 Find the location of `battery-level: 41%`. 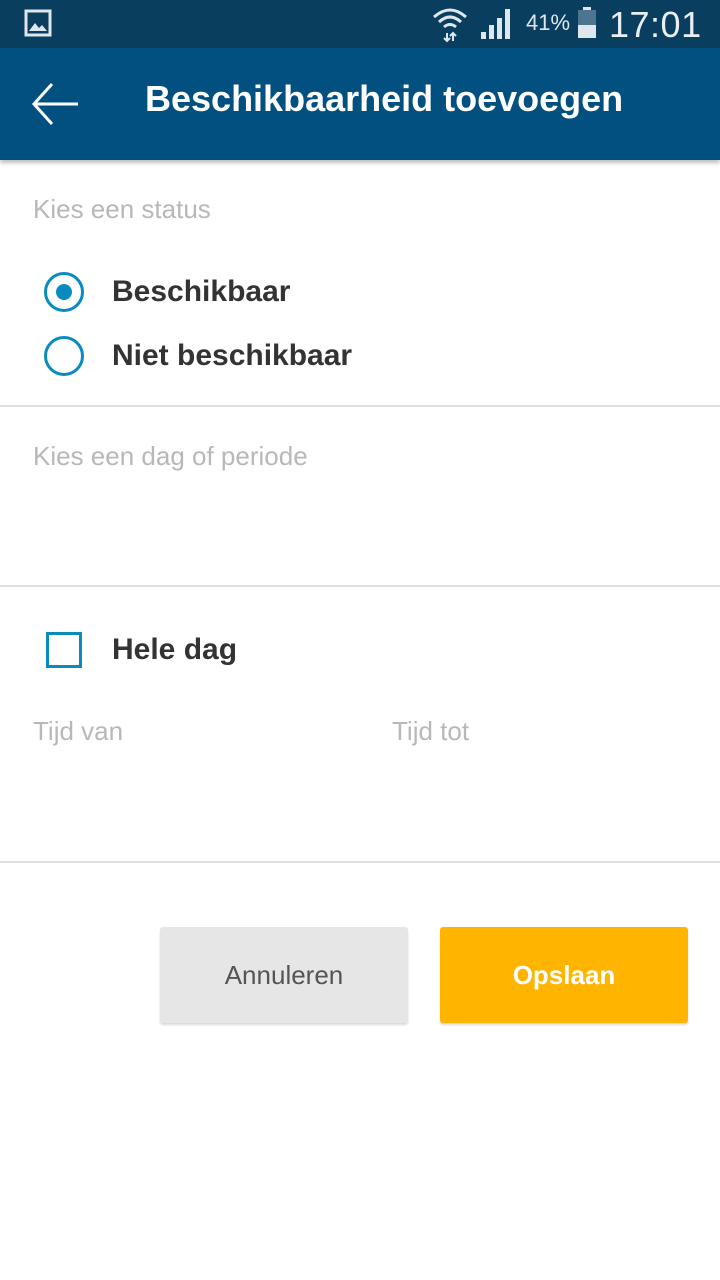

battery-level: 41% is located at coordinates (548, 22).